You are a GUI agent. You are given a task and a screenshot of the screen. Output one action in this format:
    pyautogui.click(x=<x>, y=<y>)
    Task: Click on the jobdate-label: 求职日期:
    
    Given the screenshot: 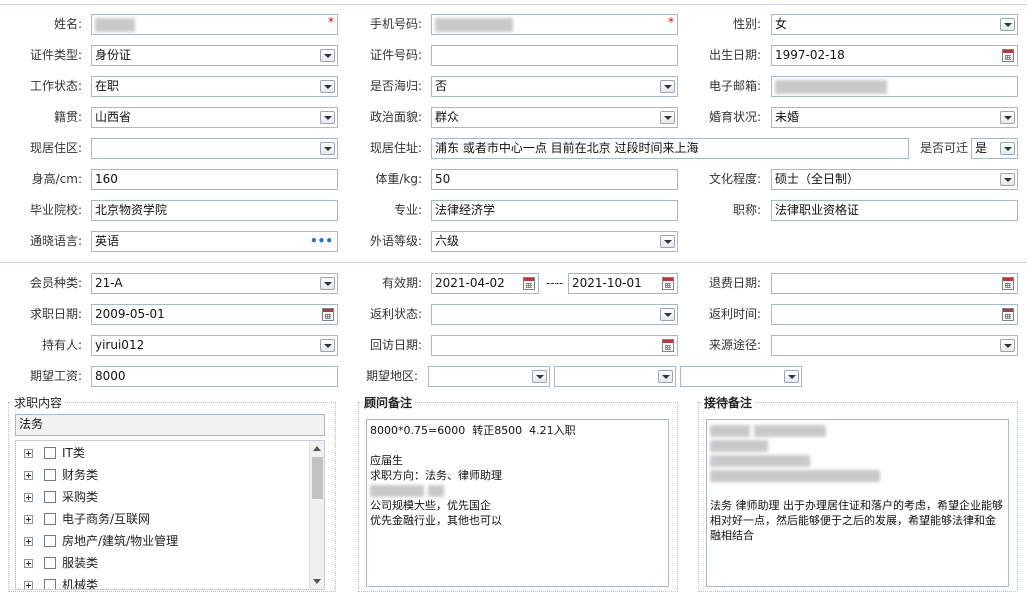 What is the action you would take?
    pyautogui.click(x=55, y=314)
    